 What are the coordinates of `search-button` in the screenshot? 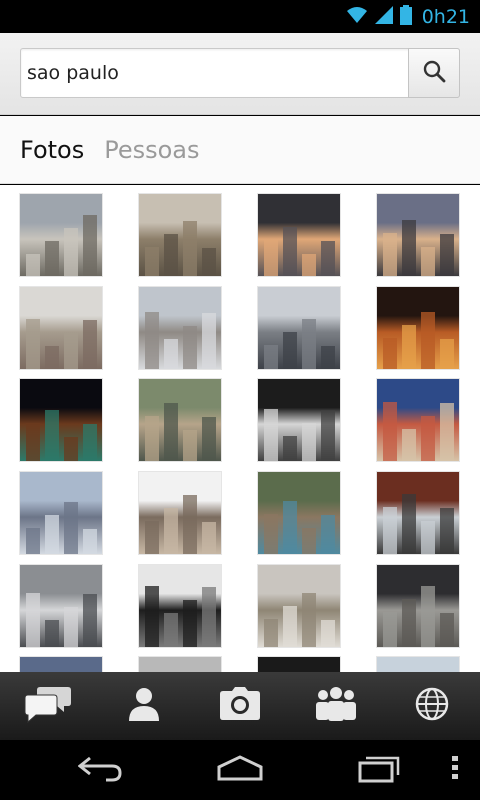 It's located at (434, 73).